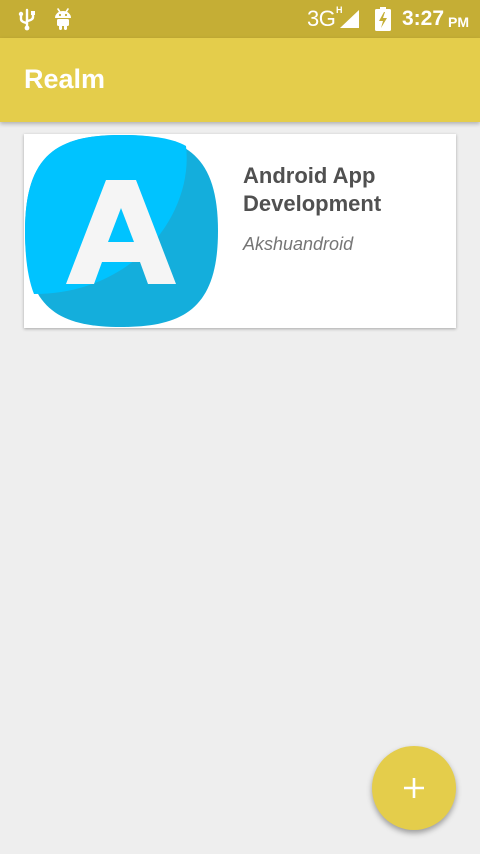 The height and width of the screenshot is (854, 480). What do you see at coordinates (240, 19) in the screenshot?
I see `status-bar: 3G H 3:27 PM` at bounding box center [240, 19].